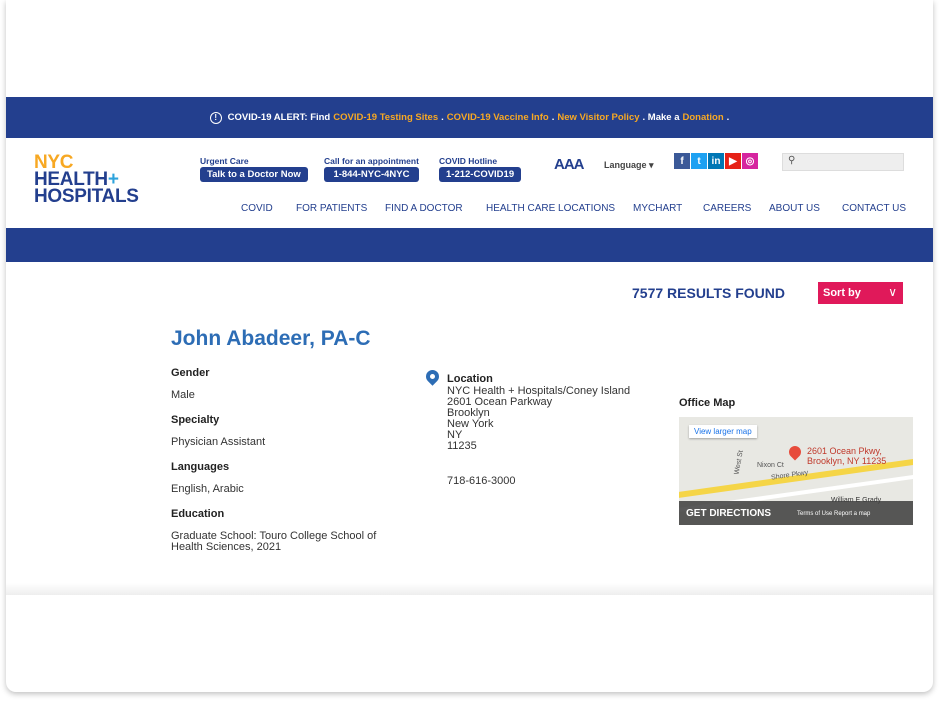 The width and height of the screenshot is (939, 705). What do you see at coordinates (86, 180) in the screenshot?
I see `nyc-health-hospitals-logo: NYC HEALTH+ HOSPITALS` at bounding box center [86, 180].